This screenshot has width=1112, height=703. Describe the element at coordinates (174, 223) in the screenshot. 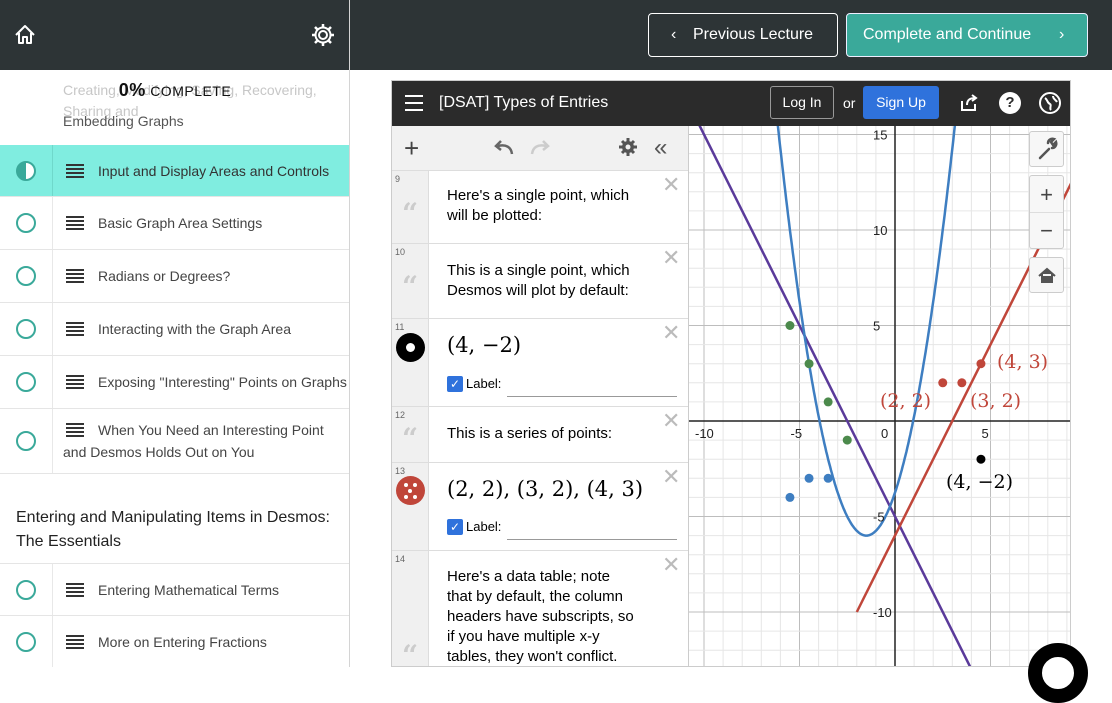

I see `sidebar-lecture-basic-settings: Basic Graph Area Settings` at that location.